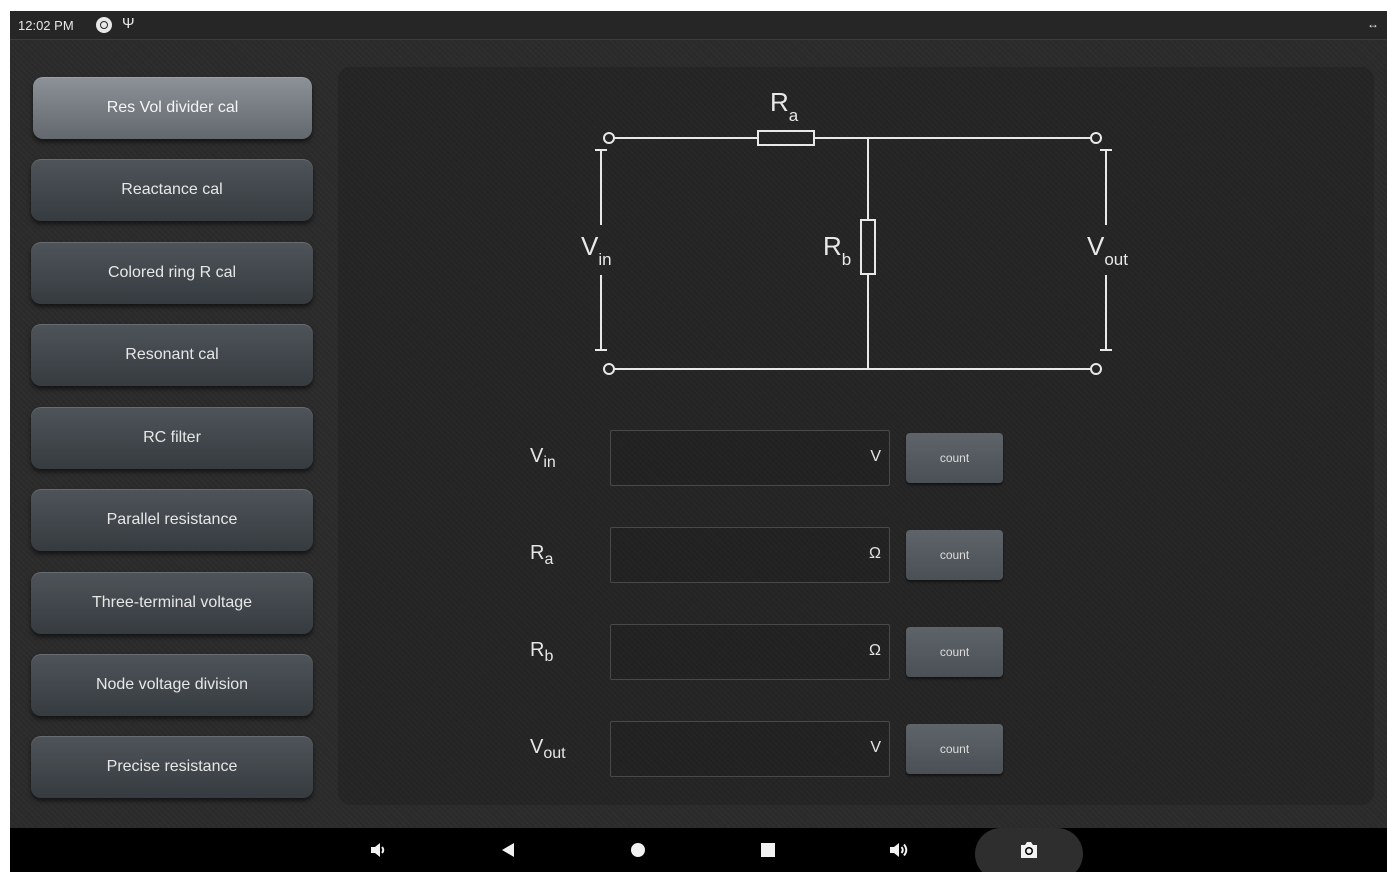  Describe the element at coordinates (875, 456) in the screenshot. I see `vin-unit: V` at that location.